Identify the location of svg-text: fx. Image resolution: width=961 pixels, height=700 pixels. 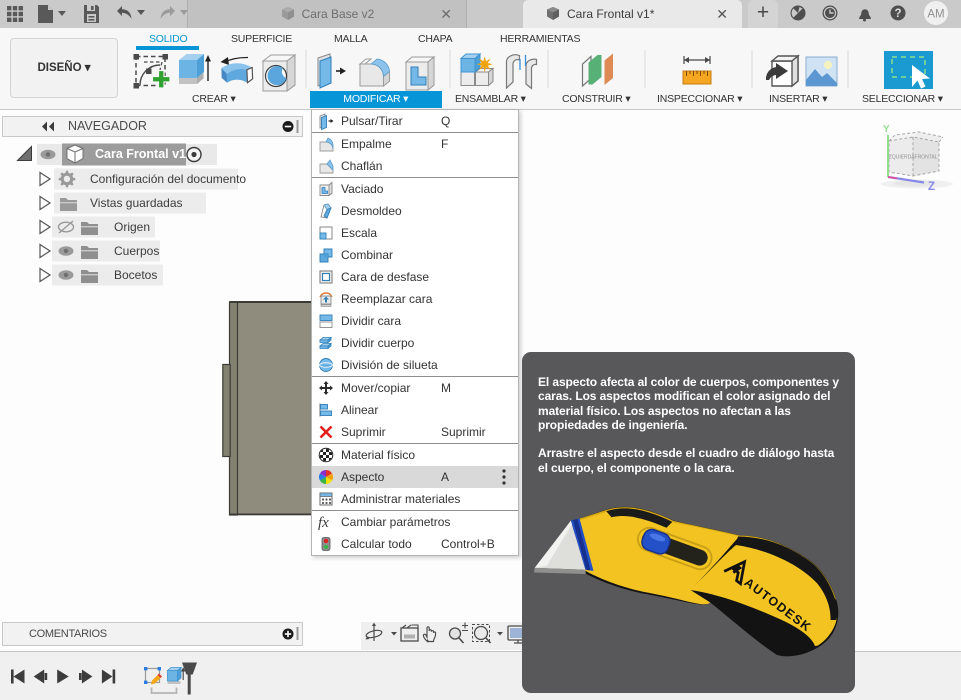
(323, 523).